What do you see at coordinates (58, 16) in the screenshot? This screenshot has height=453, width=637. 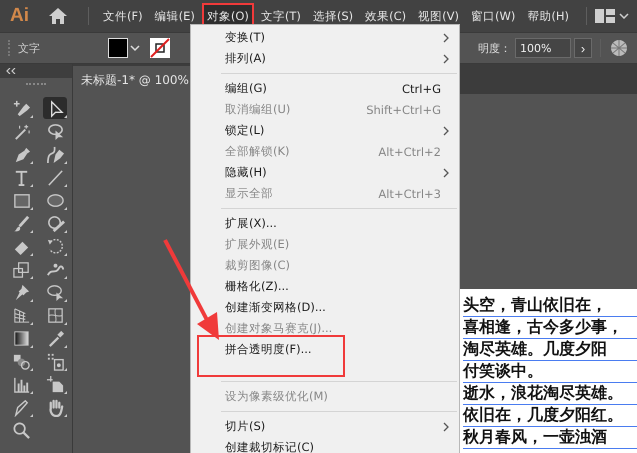 I see `home-icon` at bounding box center [58, 16].